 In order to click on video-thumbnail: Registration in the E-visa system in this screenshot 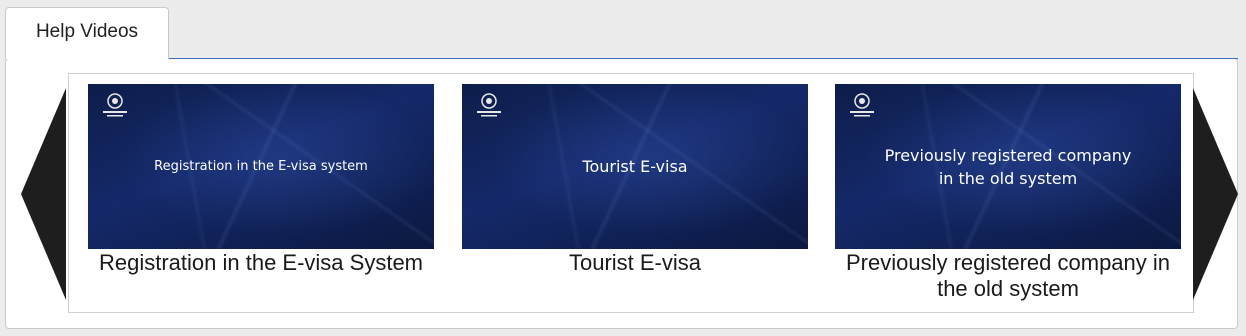, I will do `click(261, 166)`.